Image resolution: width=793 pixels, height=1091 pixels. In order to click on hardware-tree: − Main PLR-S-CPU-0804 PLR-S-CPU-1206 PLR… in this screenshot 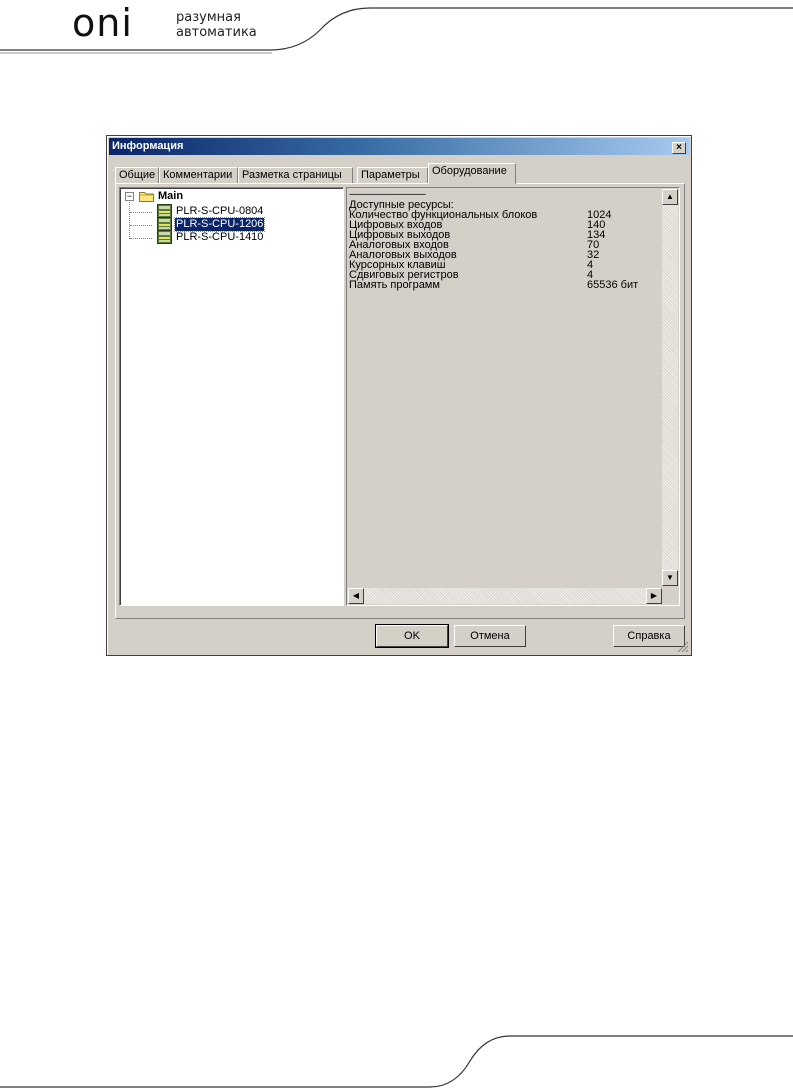, I will do `click(231, 396)`.